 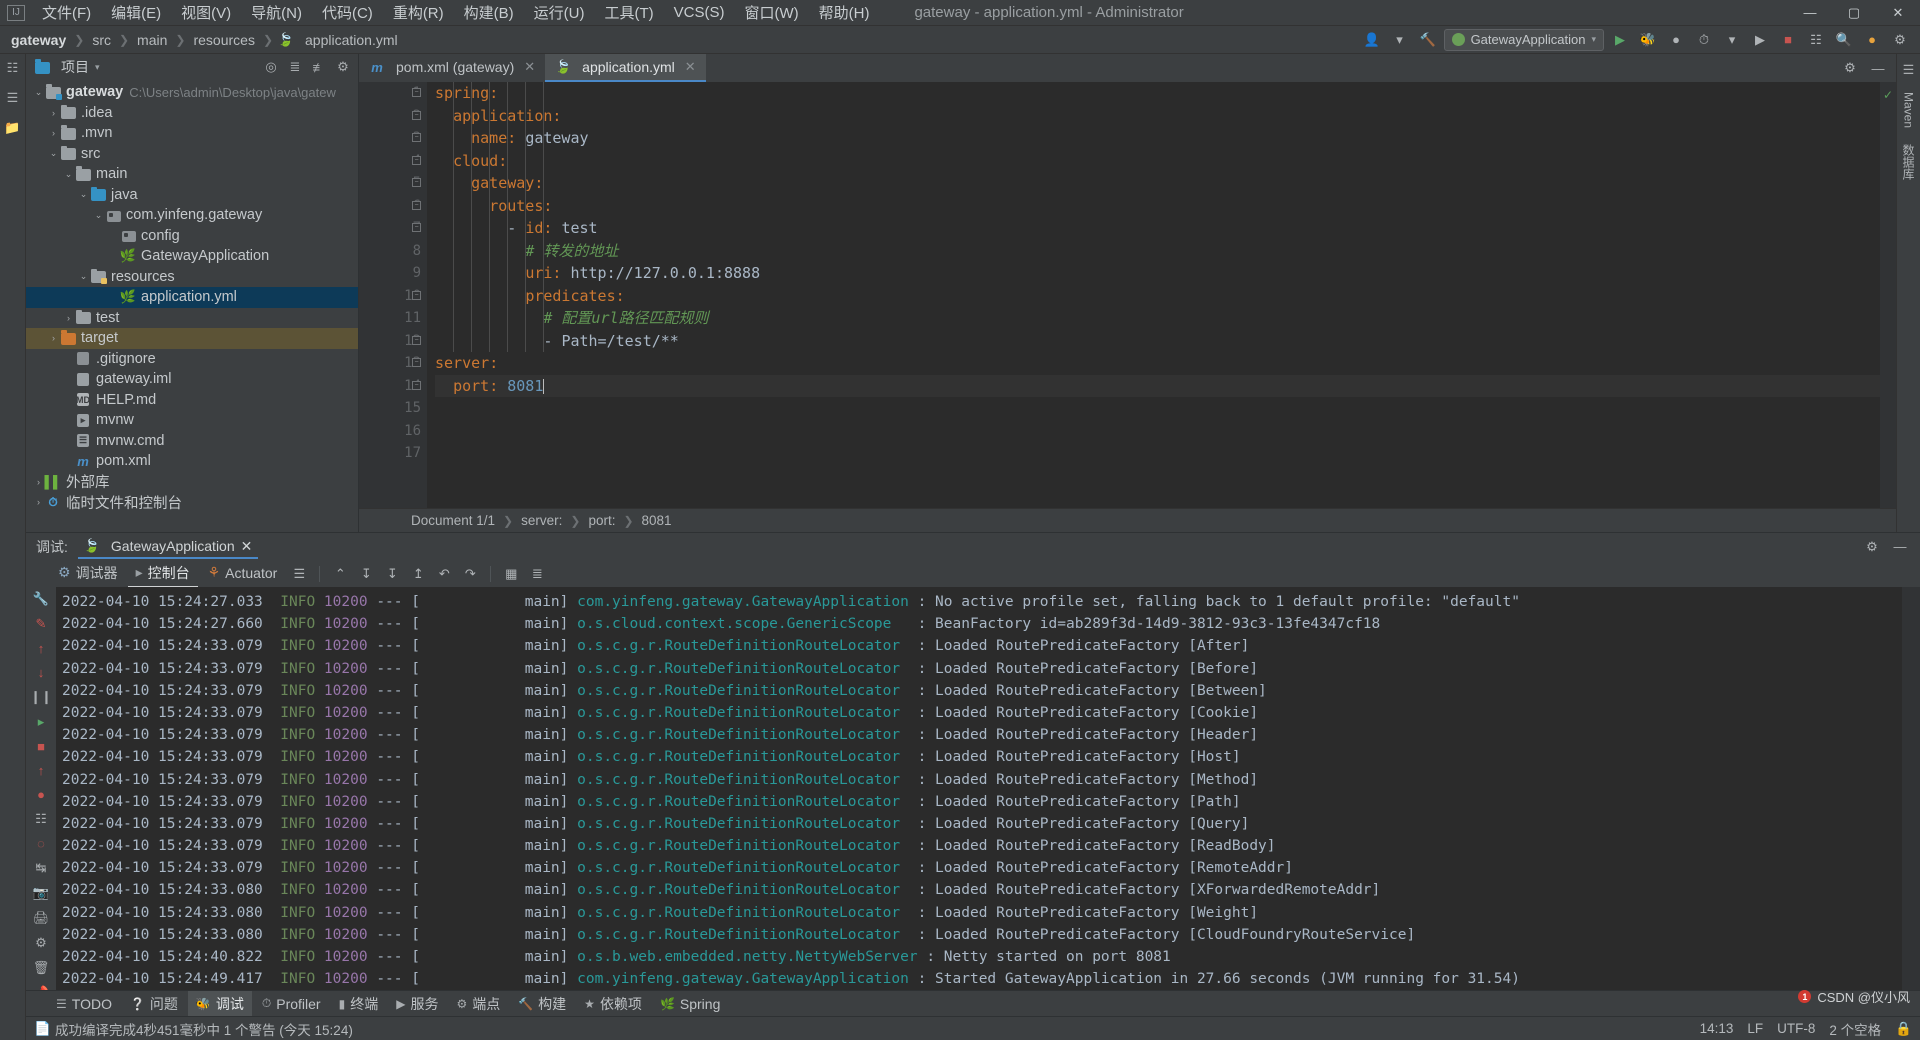 I want to click on hide-editor-icon: —, so click(x=1878, y=68).